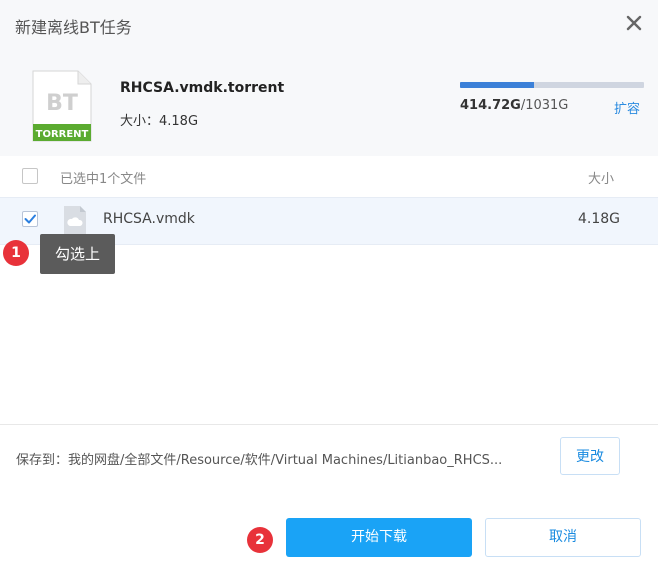 The width and height of the screenshot is (658, 572). I want to click on file-checkbox, so click(30, 219).